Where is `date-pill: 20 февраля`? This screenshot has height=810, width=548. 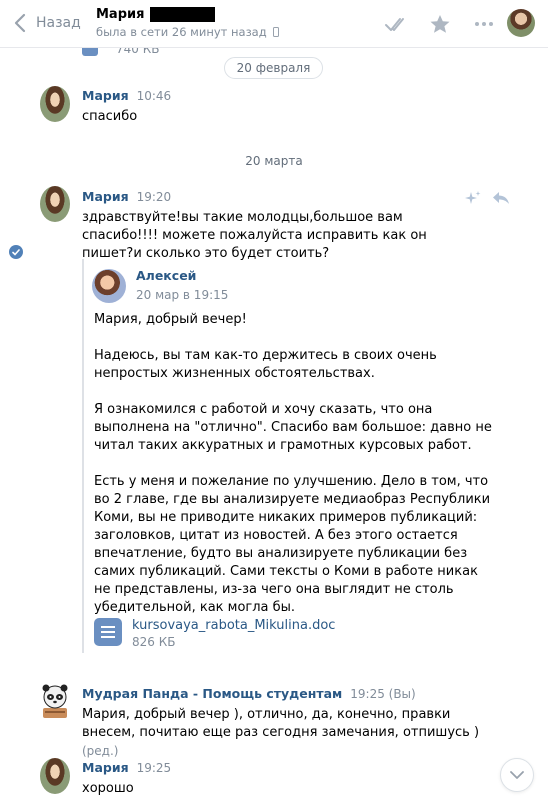
date-pill: 20 февраля is located at coordinates (273, 68).